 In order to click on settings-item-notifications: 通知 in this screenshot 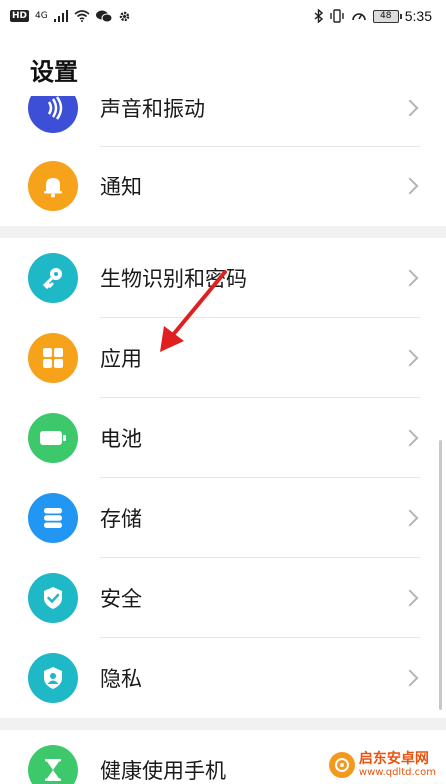, I will do `click(223, 186)`.